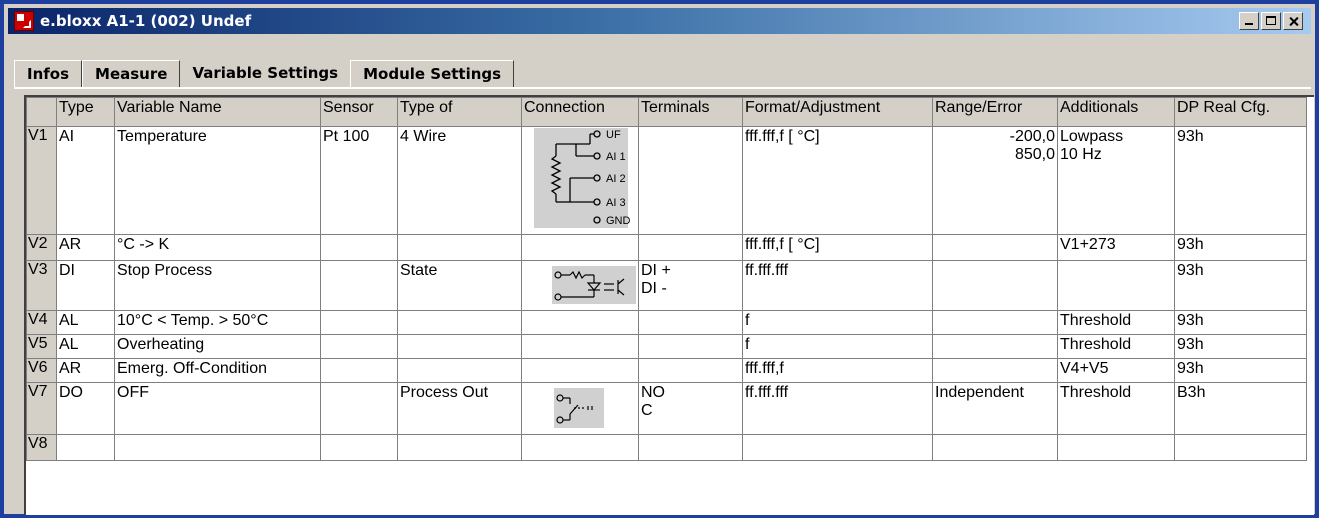 The image size is (1319, 518). I want to click on row-header: V5, so click(41, 346).